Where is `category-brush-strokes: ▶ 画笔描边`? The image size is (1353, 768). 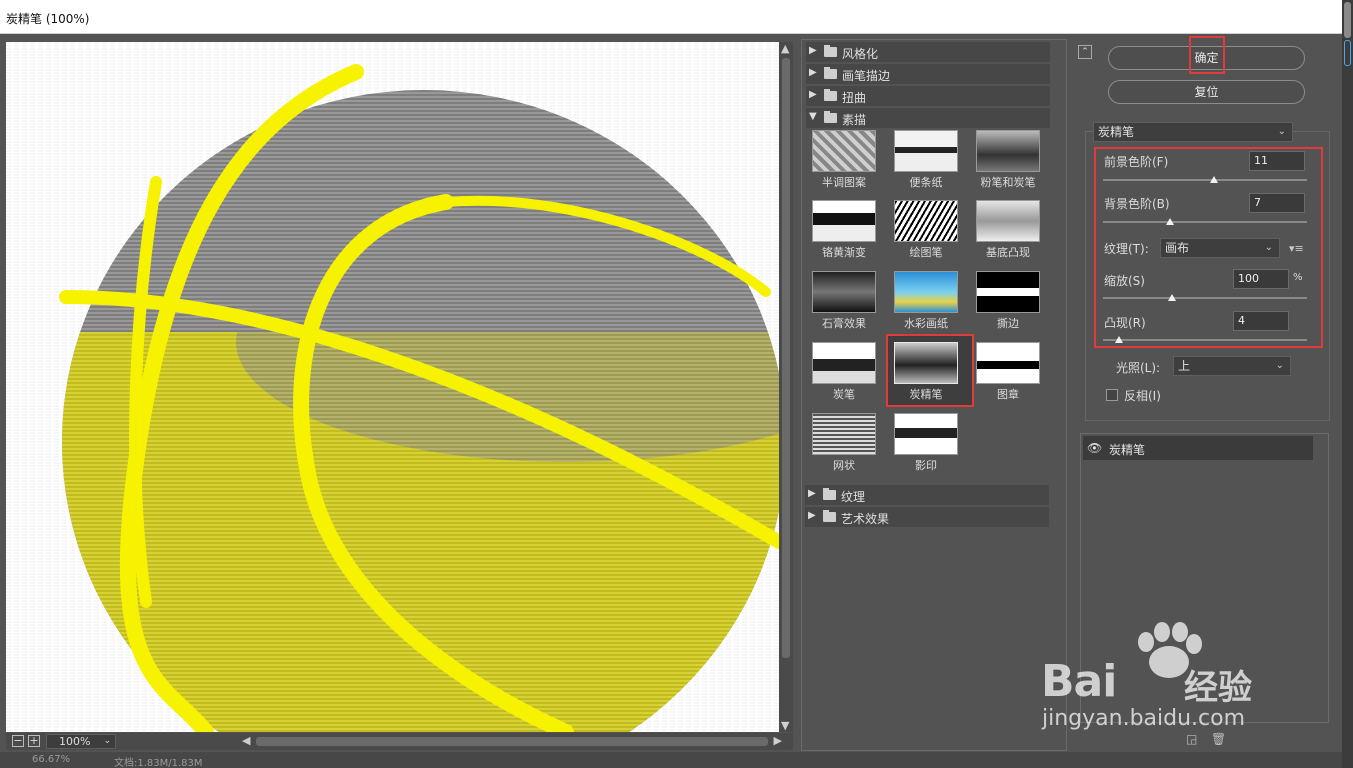
category-brush-strokes: ▶ 画笔描边 is located at coordinates (928, 74).